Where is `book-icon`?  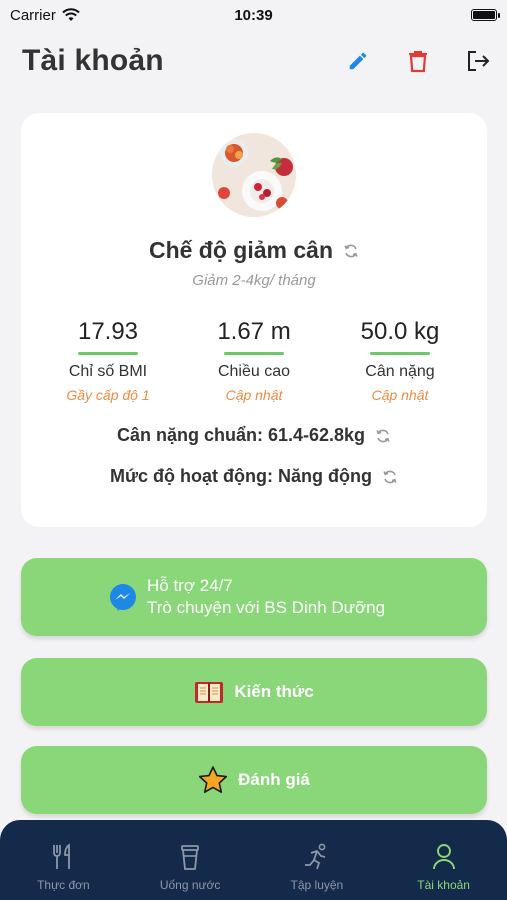 book-icon is located at coordinates (209, 692).